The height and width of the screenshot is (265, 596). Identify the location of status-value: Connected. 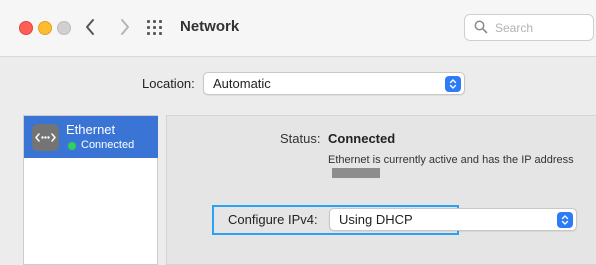
(362, 138).